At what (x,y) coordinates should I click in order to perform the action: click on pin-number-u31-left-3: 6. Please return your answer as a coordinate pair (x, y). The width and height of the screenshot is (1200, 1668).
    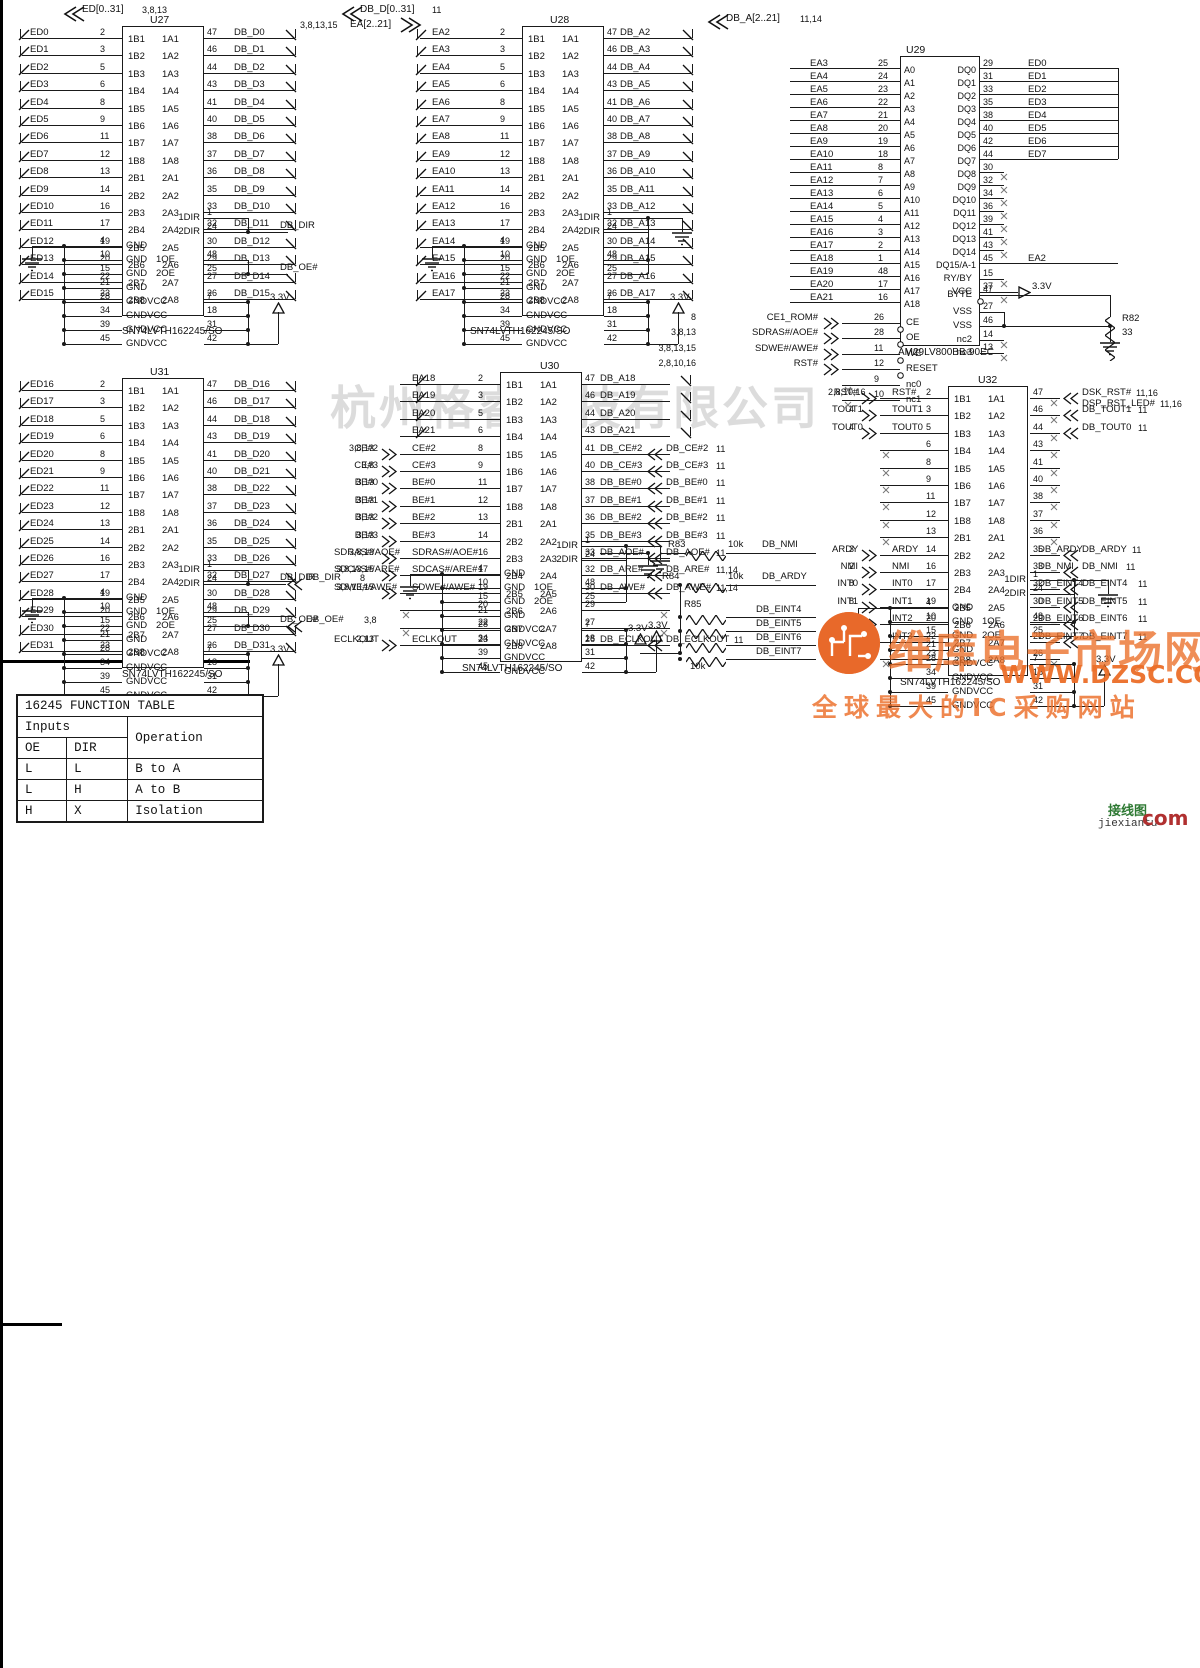
    Looking at the image, I should click on (103, 436).